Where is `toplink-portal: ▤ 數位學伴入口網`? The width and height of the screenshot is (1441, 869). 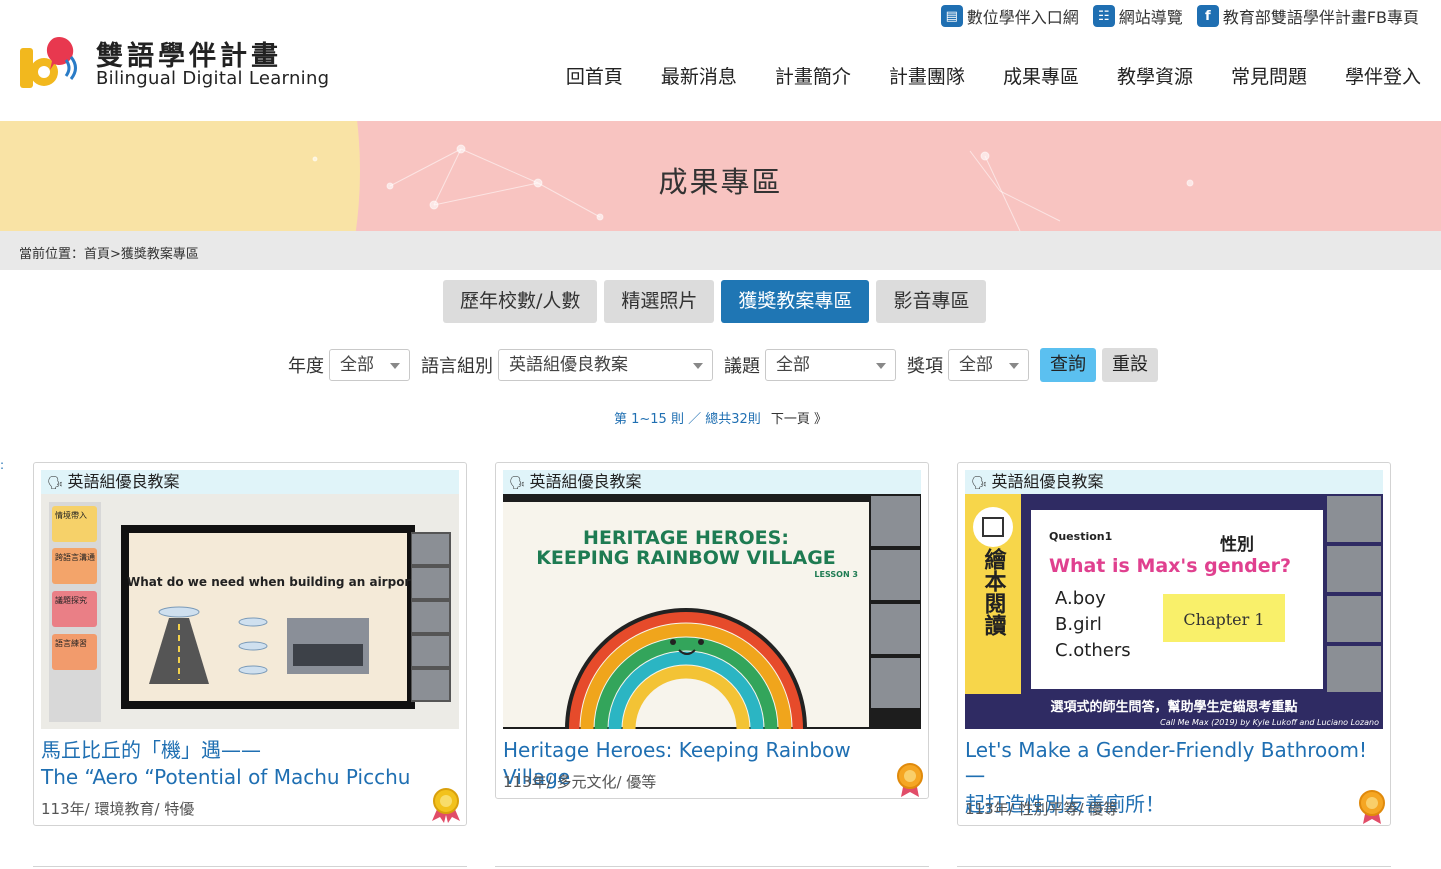
toplink-portal: ▤ 數位學伴入口網 is located at coordinates (1009, 16).